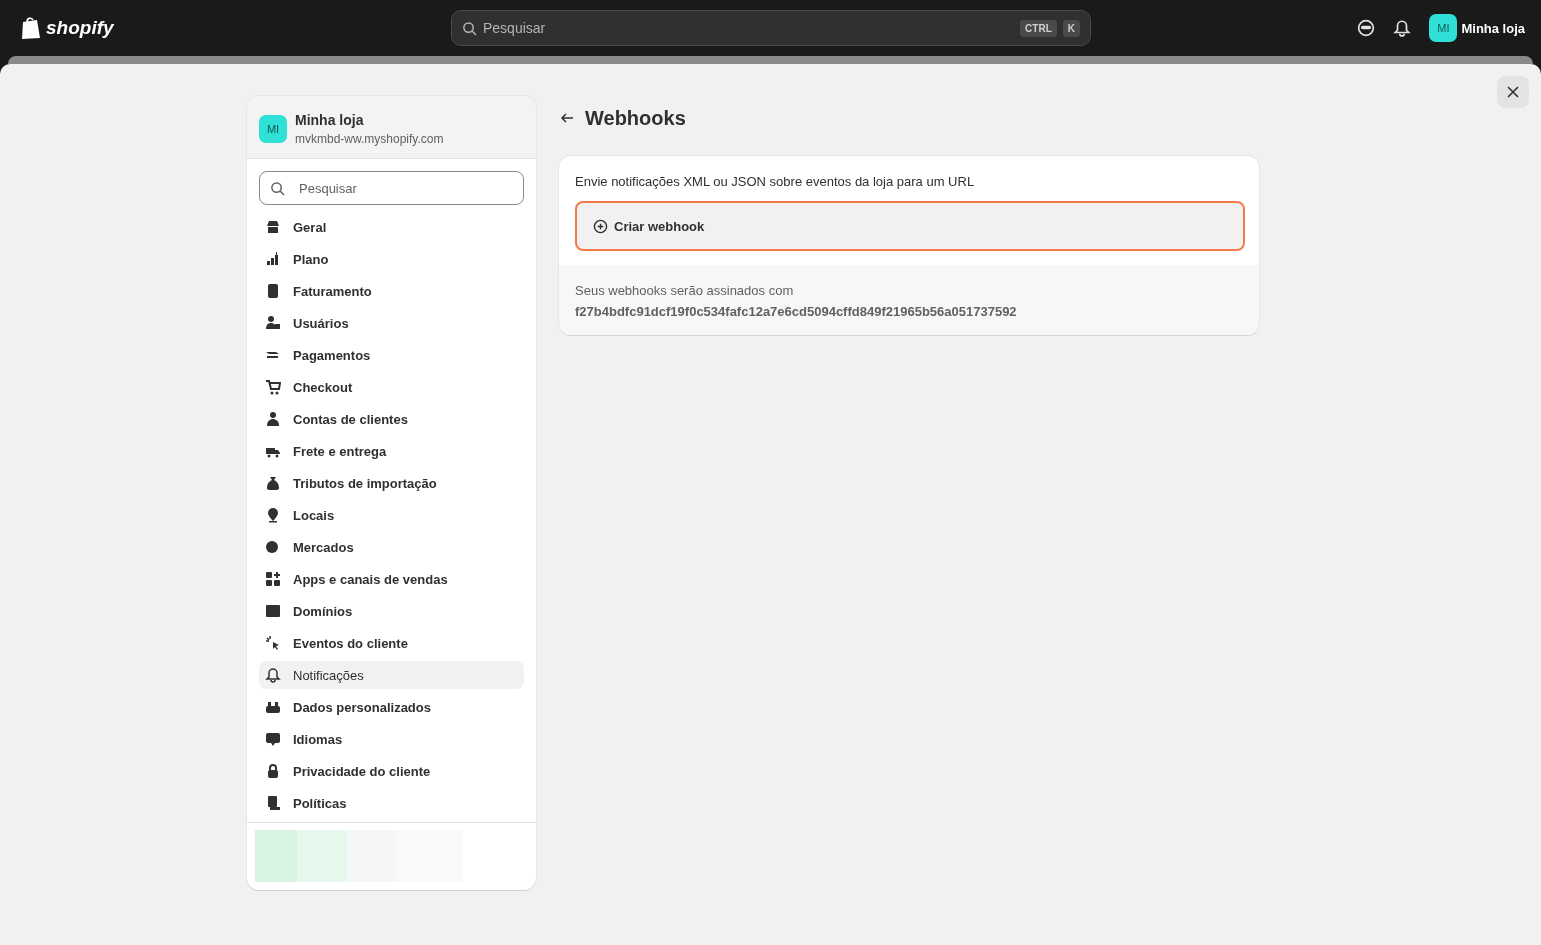 The image size is (1541, 945). I want to click on sidebar-item-label: Geral, so click(310, 227).